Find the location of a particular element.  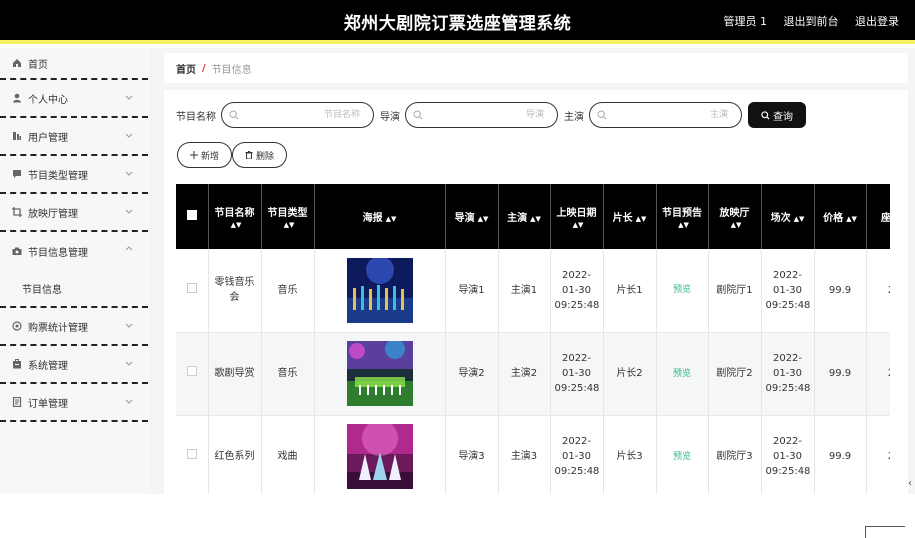

row-select-cell is located at coordinates (192, 454).